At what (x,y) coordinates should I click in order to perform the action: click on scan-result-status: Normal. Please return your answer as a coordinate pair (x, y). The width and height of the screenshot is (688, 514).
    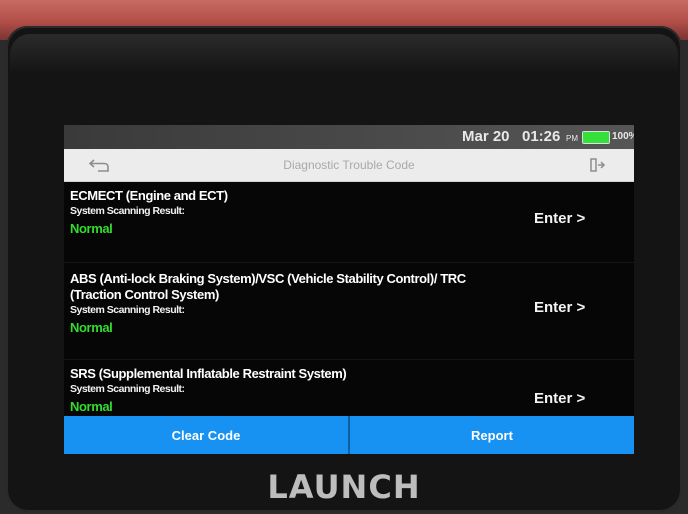
    Looking at the image, I should click on (91, 327).